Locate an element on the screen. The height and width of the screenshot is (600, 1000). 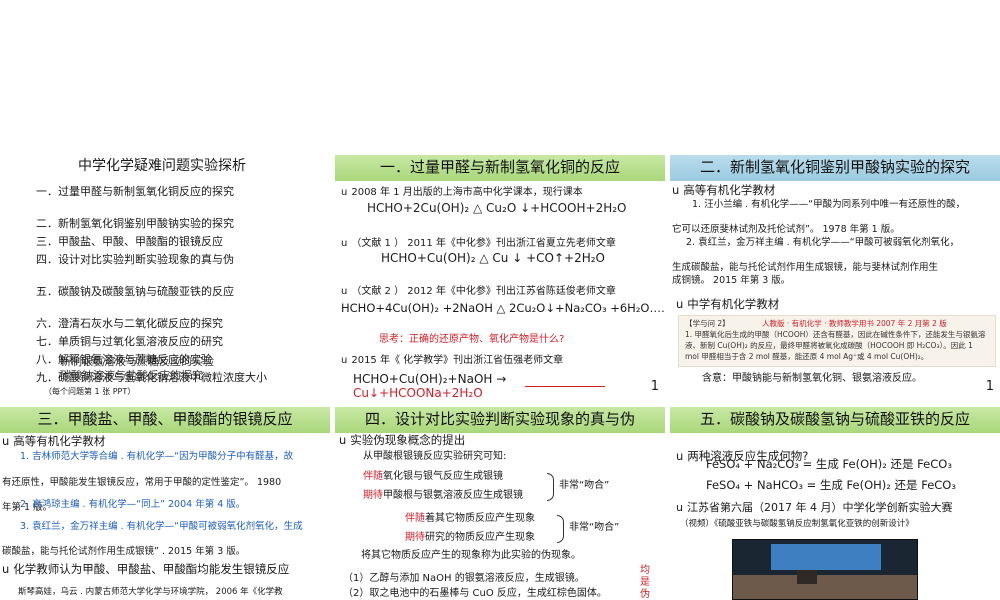
stage-area is located at coordinates (825, 587).